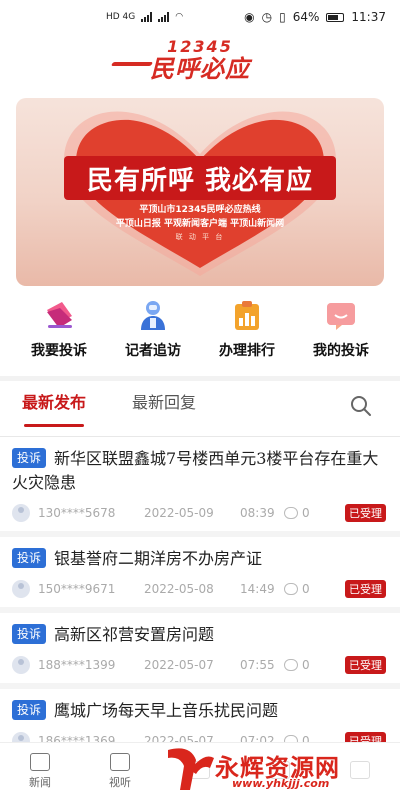 This screenshot has height=800, width=400. I want to click on action-label: 我要投诉, so click(59, 351).